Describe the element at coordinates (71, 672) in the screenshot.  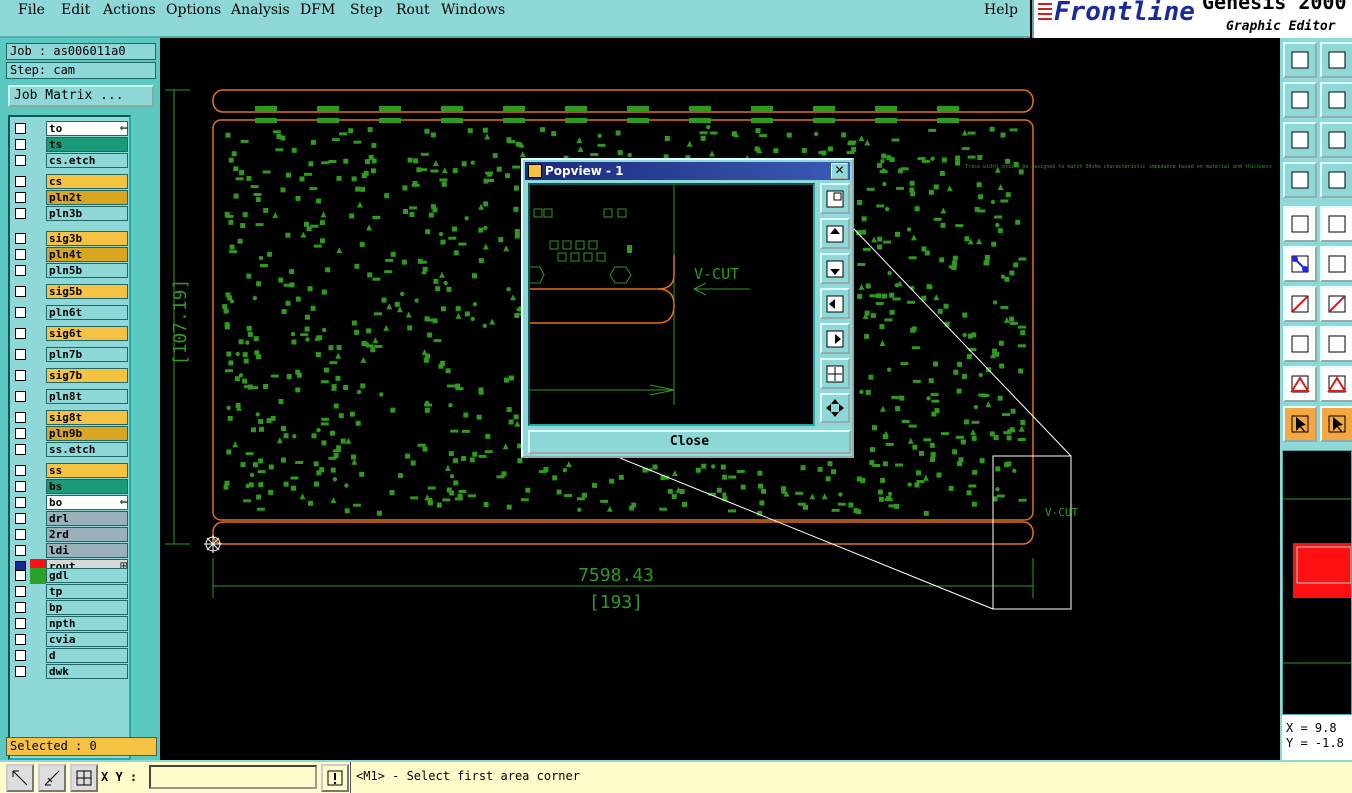
I see `layer-row-dwk: dwk` at that location.